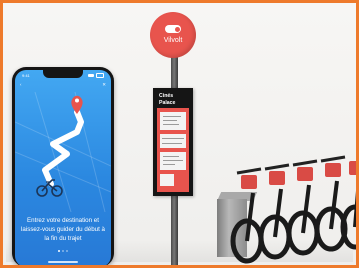 The image size is (359, 268). Describe the element at coordinates (77, 104) in the screenshot. I see `map-pin-icon` at that location.